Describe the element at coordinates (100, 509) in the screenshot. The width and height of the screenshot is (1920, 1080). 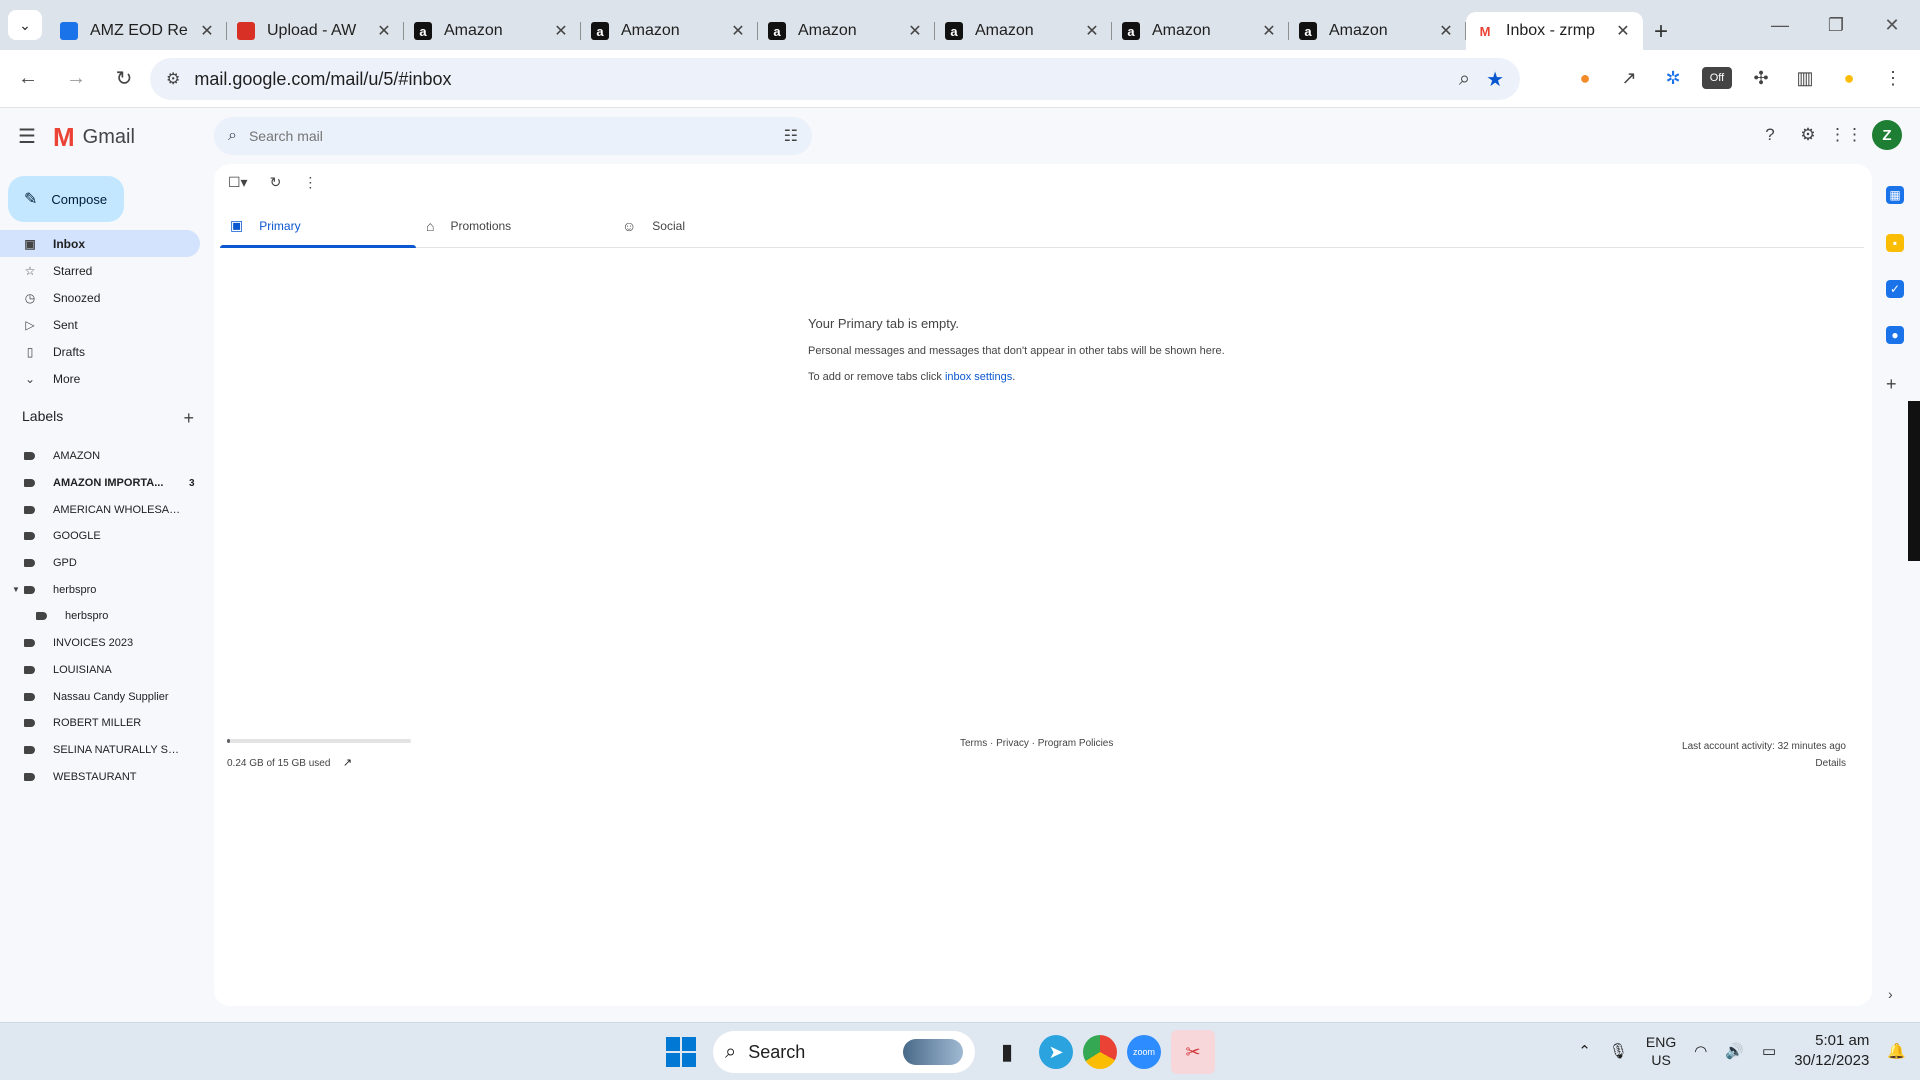
I see `label-item: AMERICAN WHOLESALER` at that location.